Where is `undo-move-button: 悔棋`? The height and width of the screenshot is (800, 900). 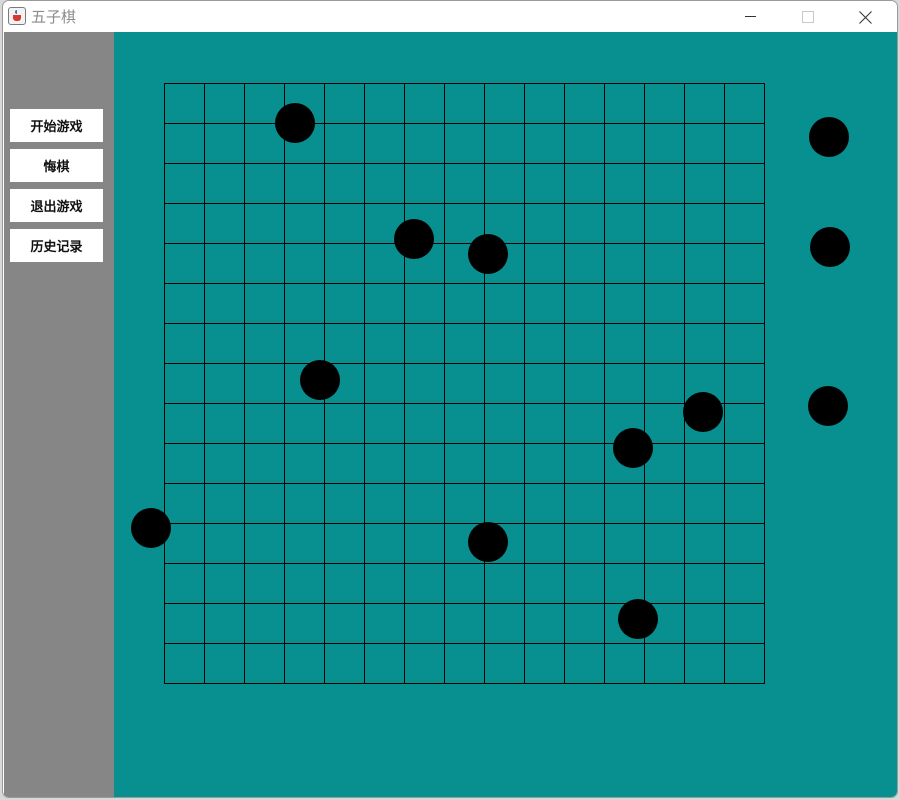
undo-move-button: 悔棋 is located at coordinates (56, 165).